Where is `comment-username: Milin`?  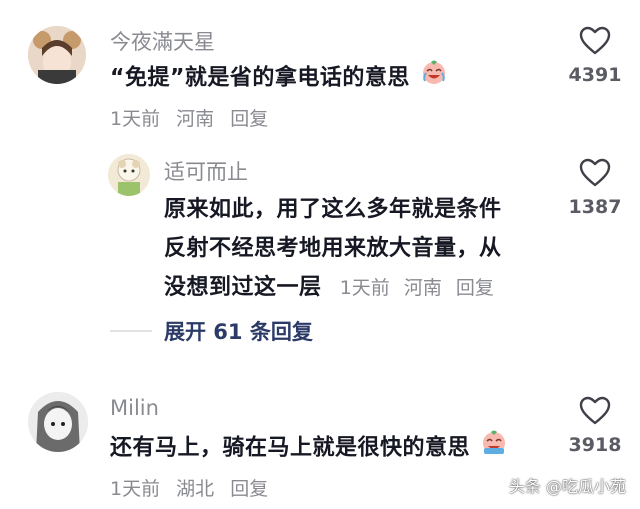 comment-username: Milin is located at coordinates (134, 408).